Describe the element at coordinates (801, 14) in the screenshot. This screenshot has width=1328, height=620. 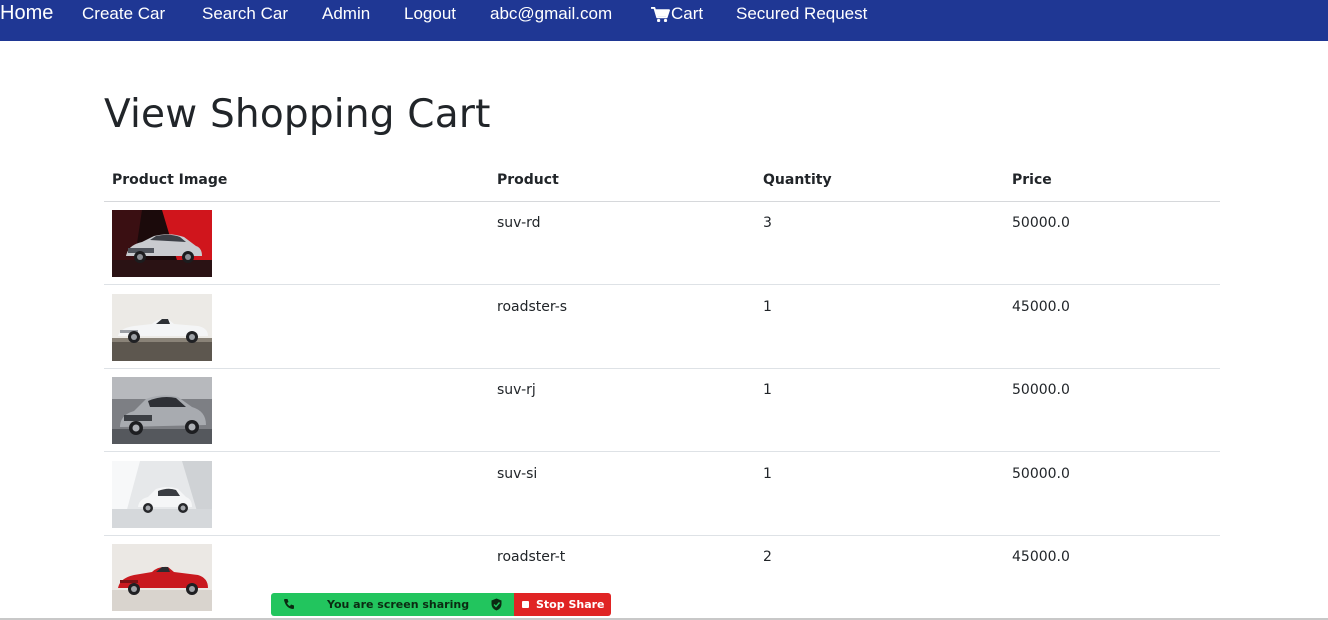
I see `nav-secured-request-link: Secured Request` at that location.